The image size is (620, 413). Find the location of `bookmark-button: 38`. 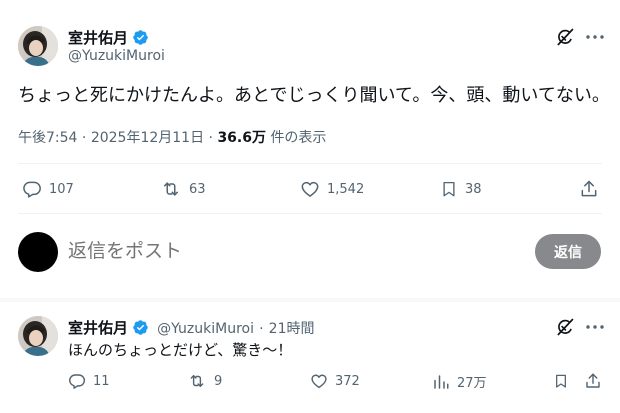

bookmark-button: 38 is located at coordinates (461, 189).